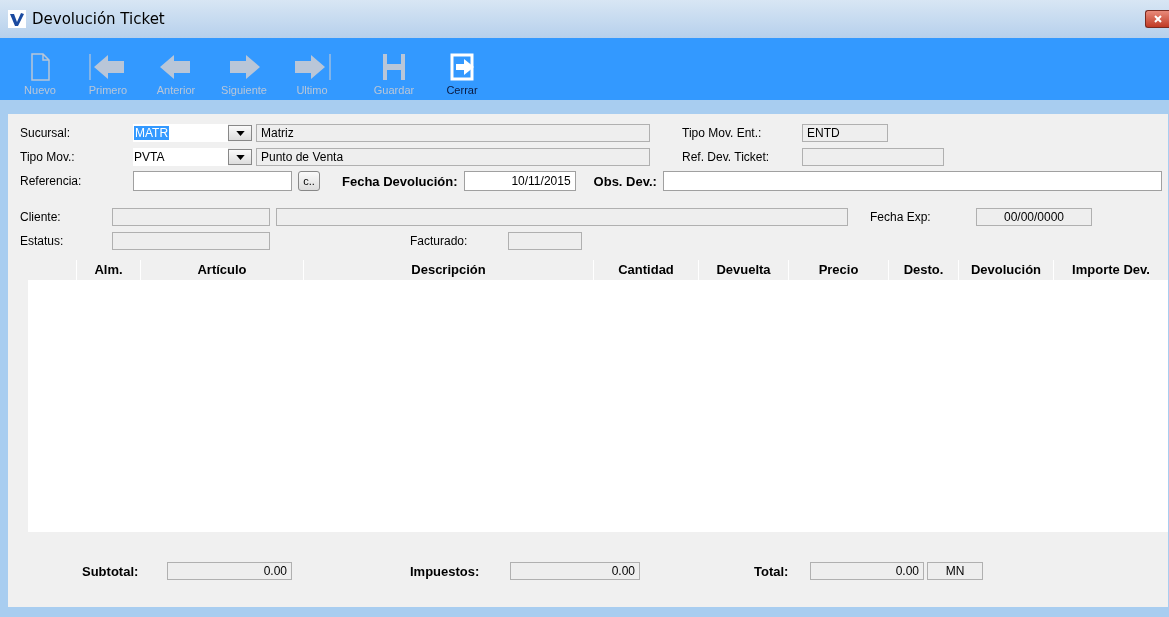 This screenshot has width=1169, height=617. What do you see at coordinates (51, 181) in the screenshot?
I see `field-label: Referencia:` at bounding box center [51, 181].